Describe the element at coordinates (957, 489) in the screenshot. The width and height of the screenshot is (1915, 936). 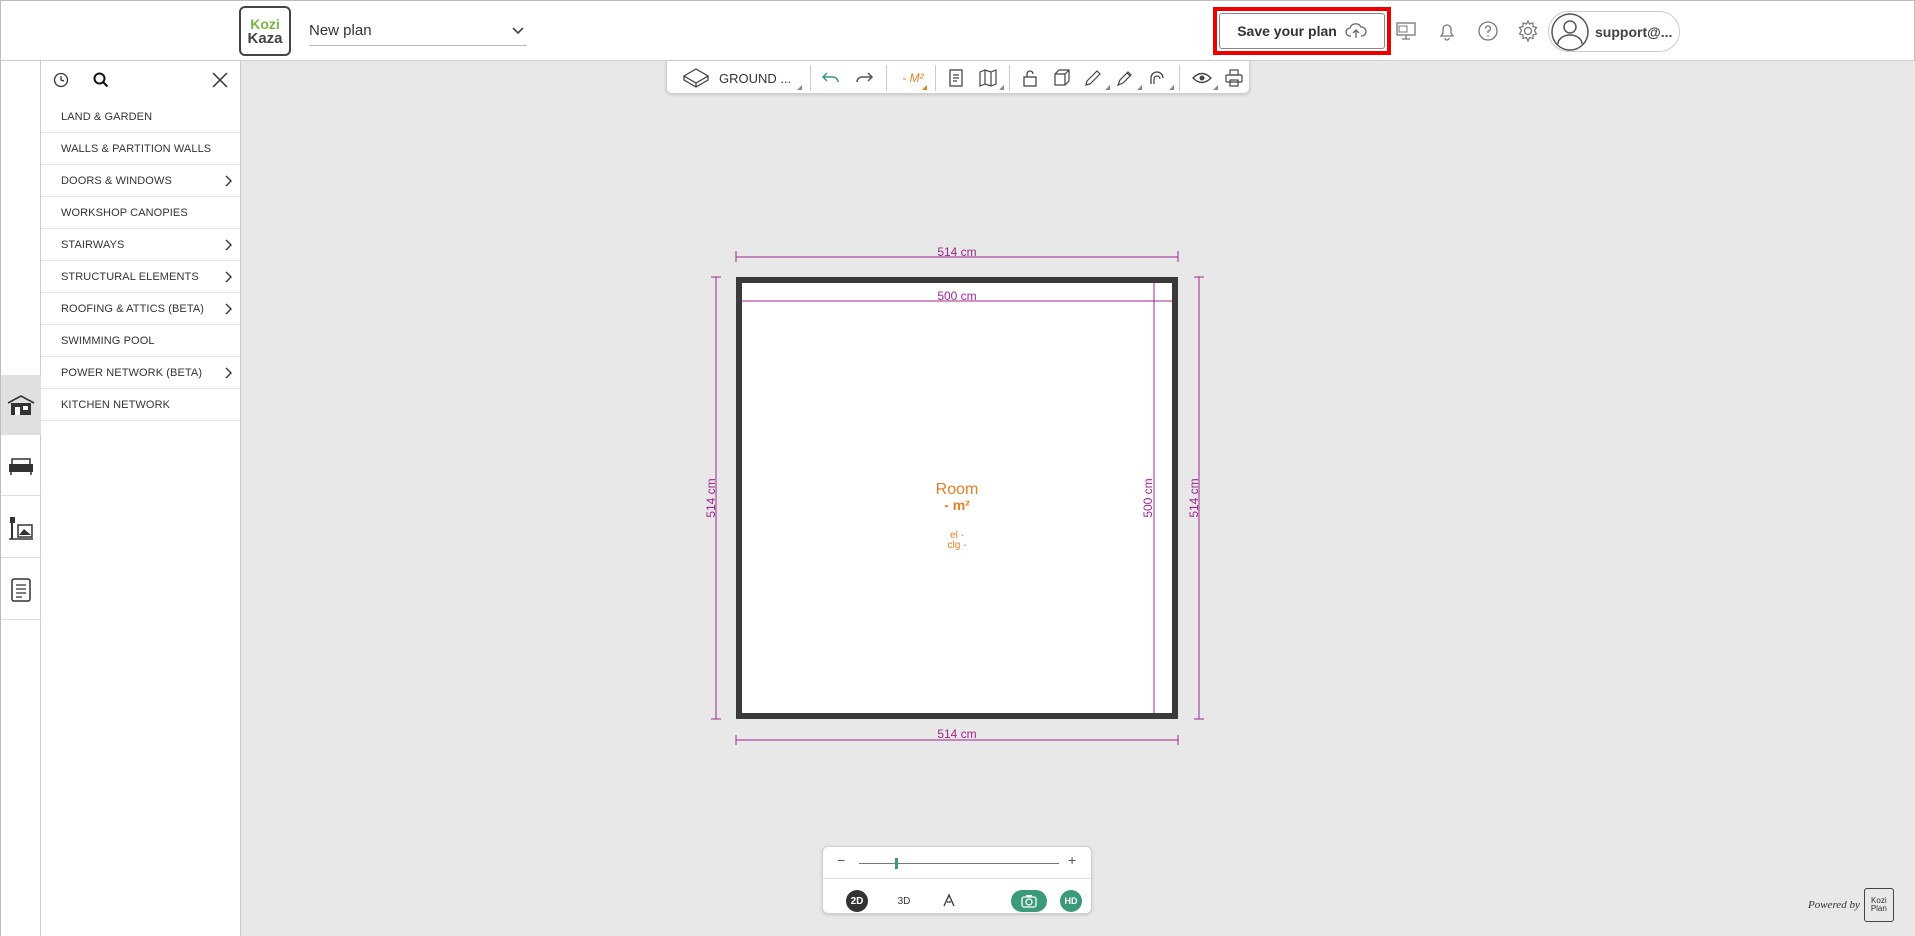
I see `room-name: Room` at that location.